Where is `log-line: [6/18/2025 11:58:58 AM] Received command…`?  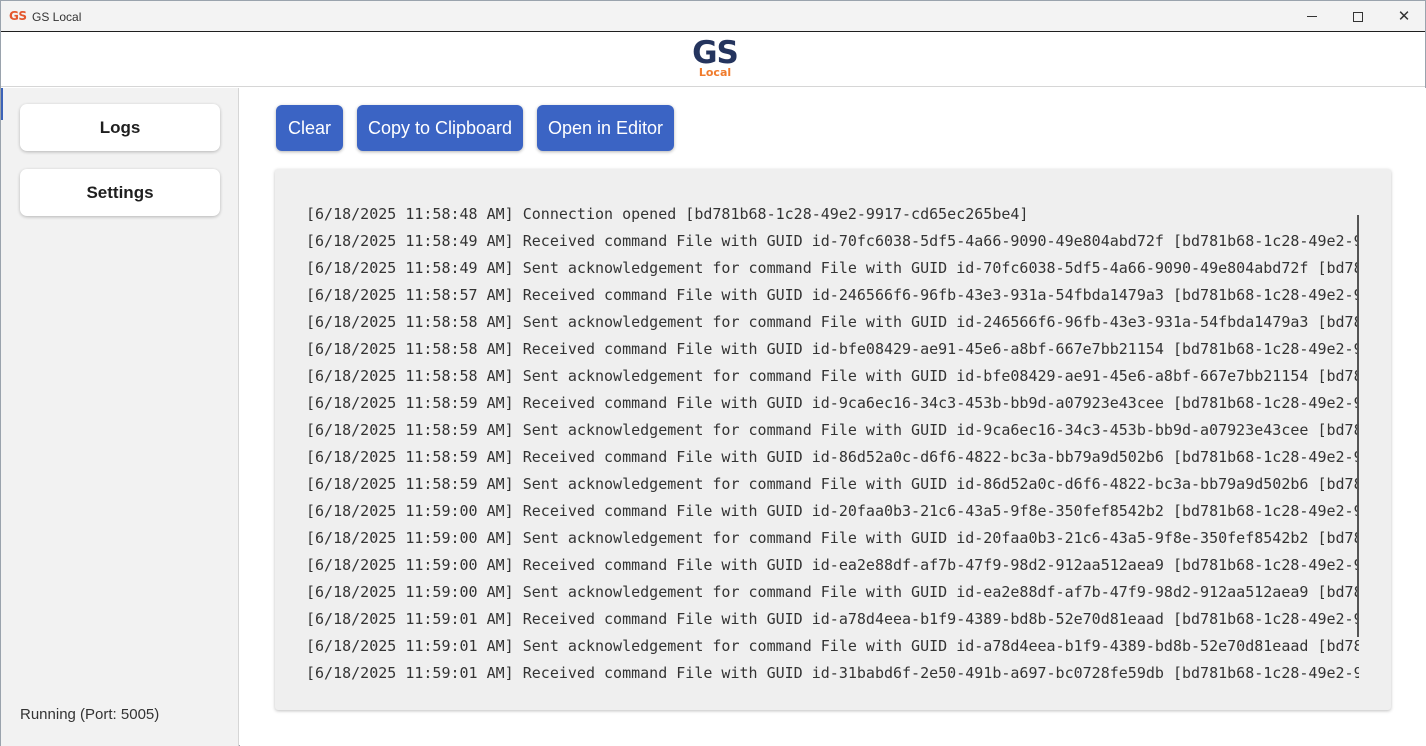
log-line: [6/18/2025 11:58:58 AM] Received command… is located at coordinates (832, 349).